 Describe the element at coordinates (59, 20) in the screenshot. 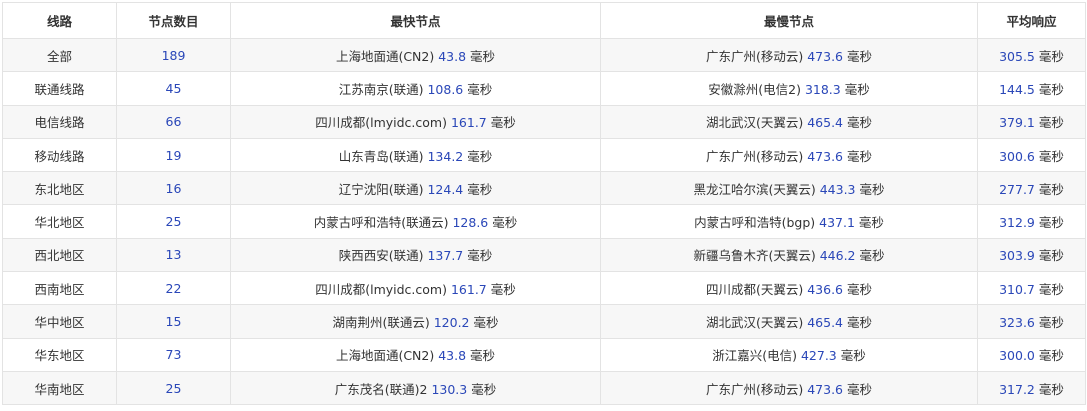

I see `header-line: 线路` at that location.